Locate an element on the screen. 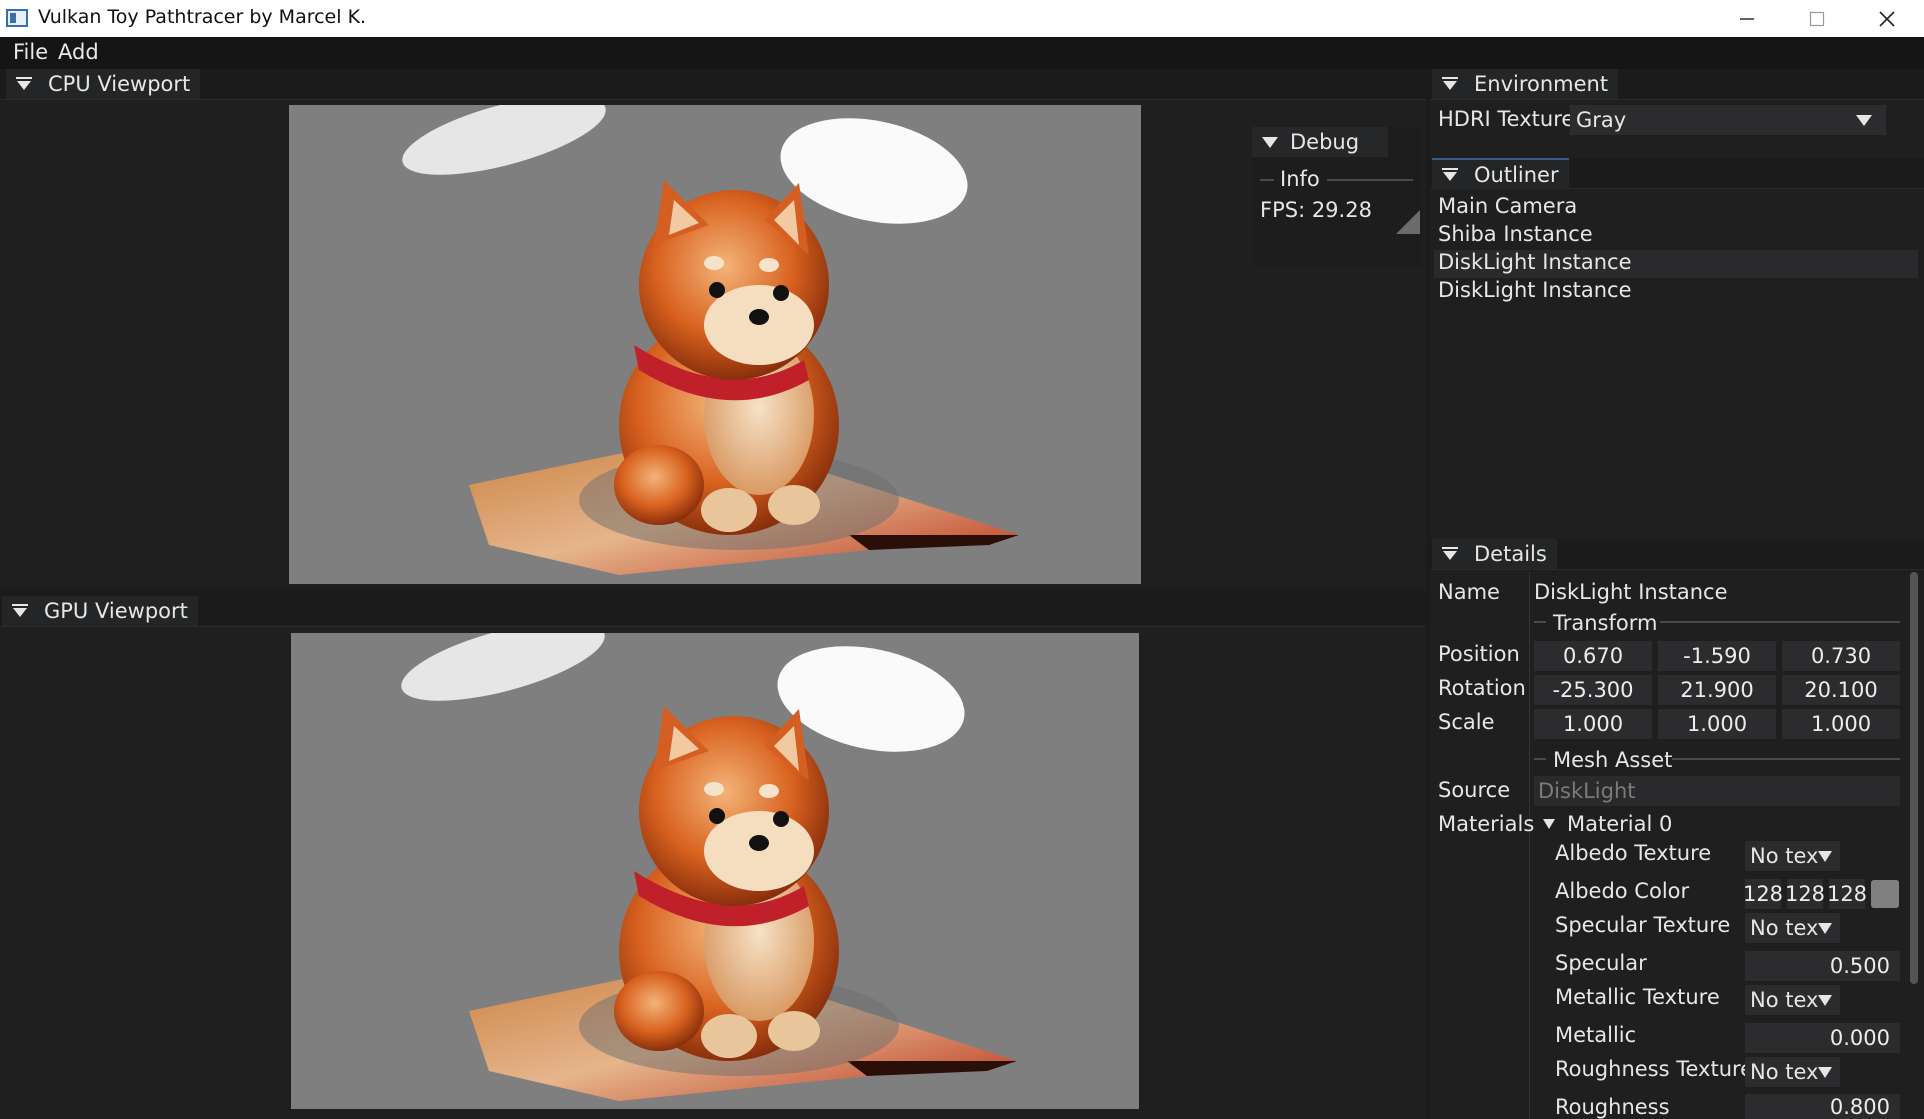  scale-label: Scale is located at coordinates (1466, 722).